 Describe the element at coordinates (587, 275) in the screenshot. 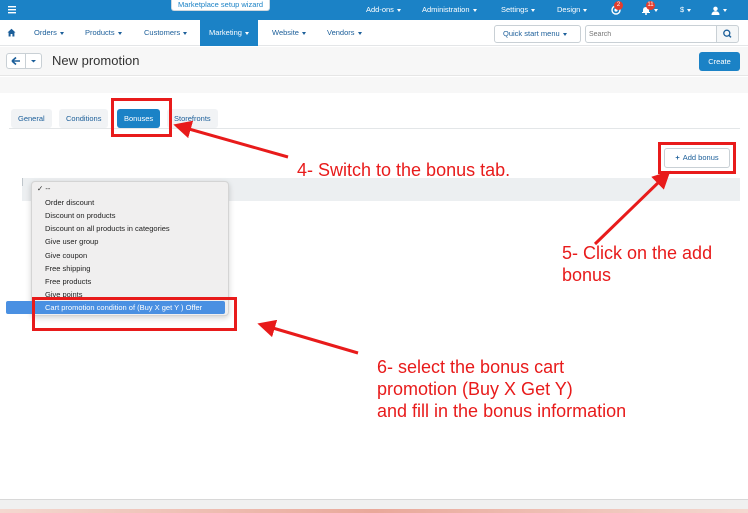

I see `annotation-step5-line2: bonus` at that location.